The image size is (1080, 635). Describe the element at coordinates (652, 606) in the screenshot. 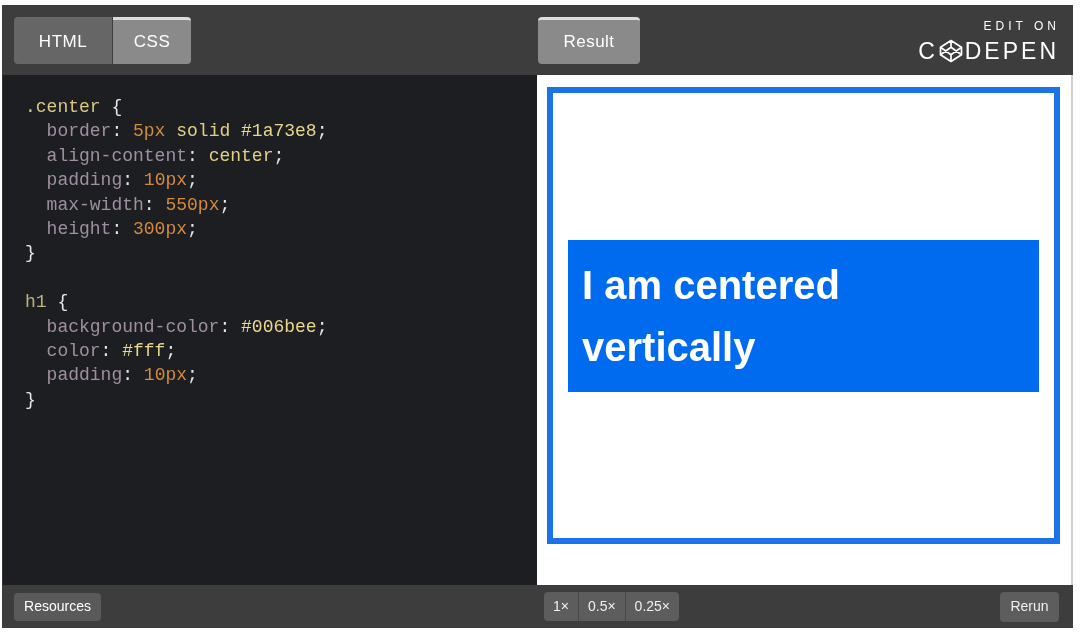

I see `zoom-button: 0.25×` at that location.